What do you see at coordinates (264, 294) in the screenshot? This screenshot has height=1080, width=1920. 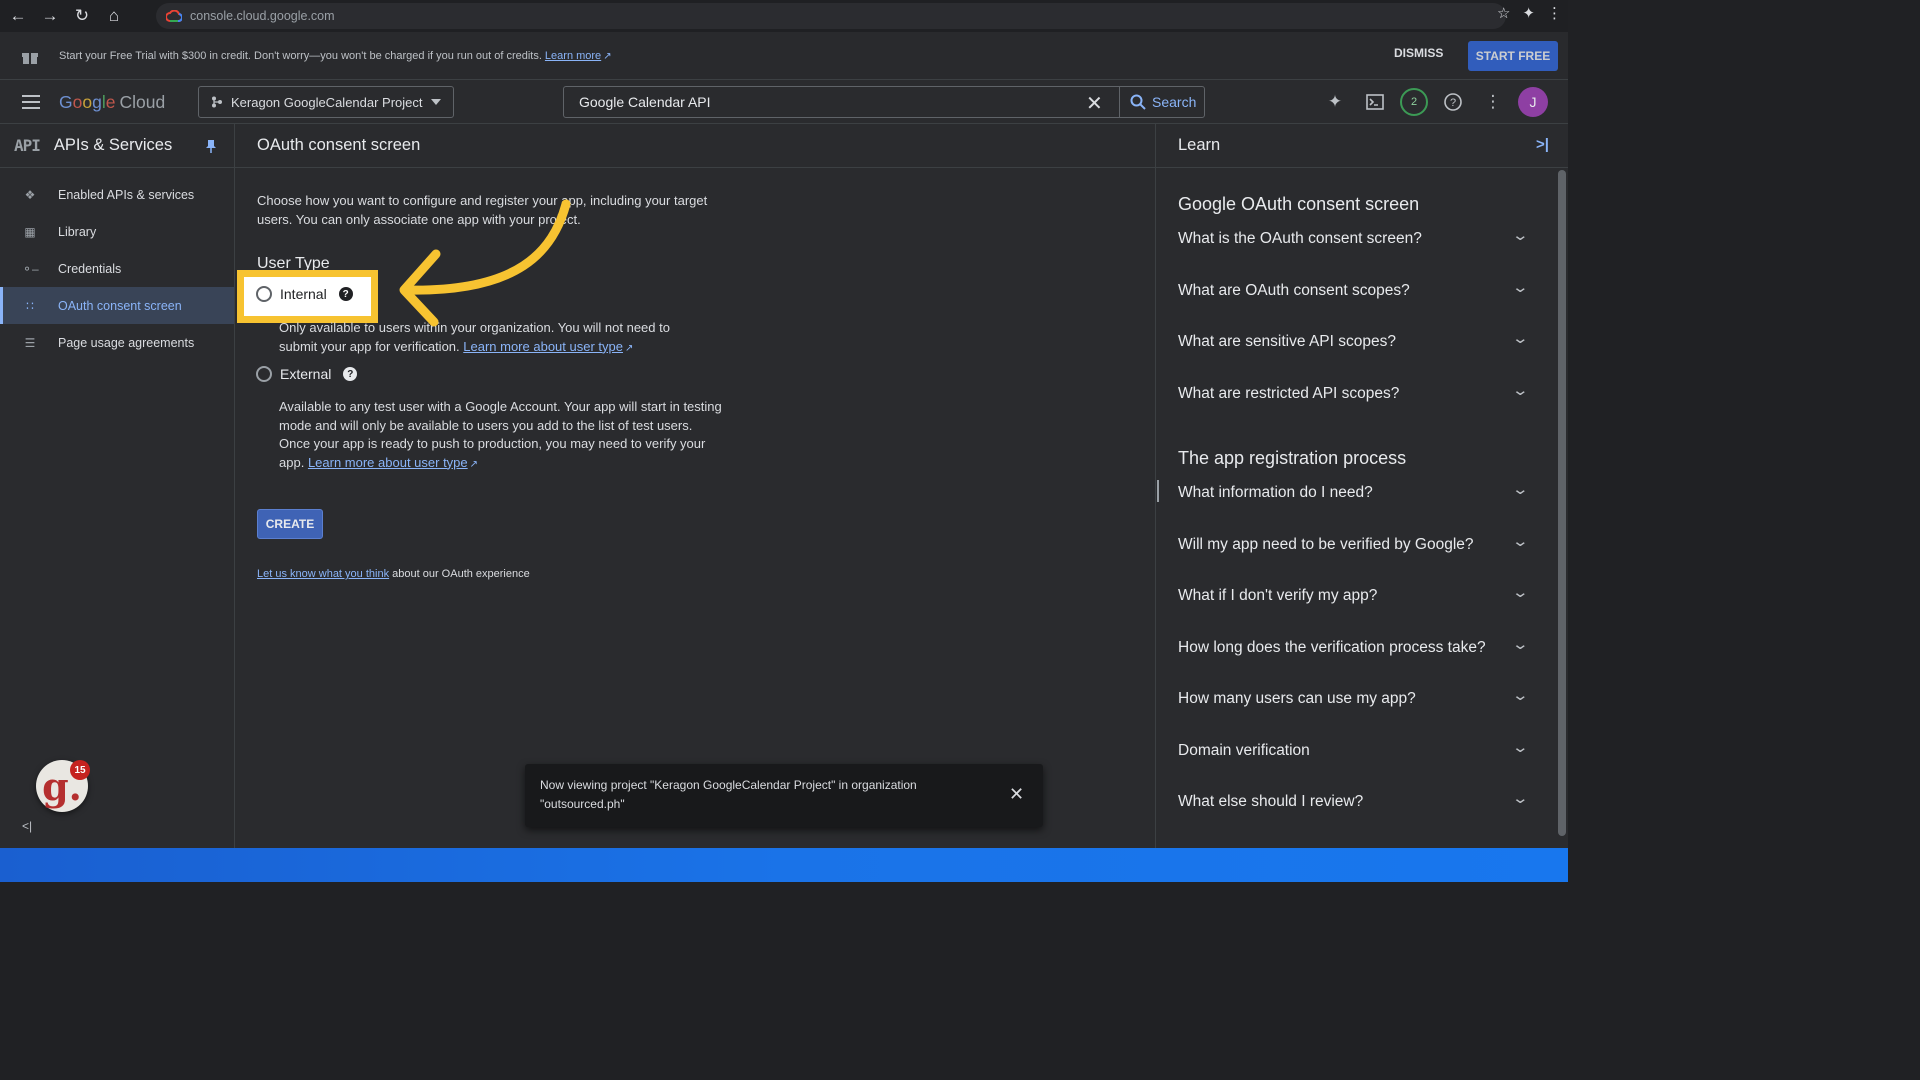 I see `internal-radio` at bounding box center [264, 294].